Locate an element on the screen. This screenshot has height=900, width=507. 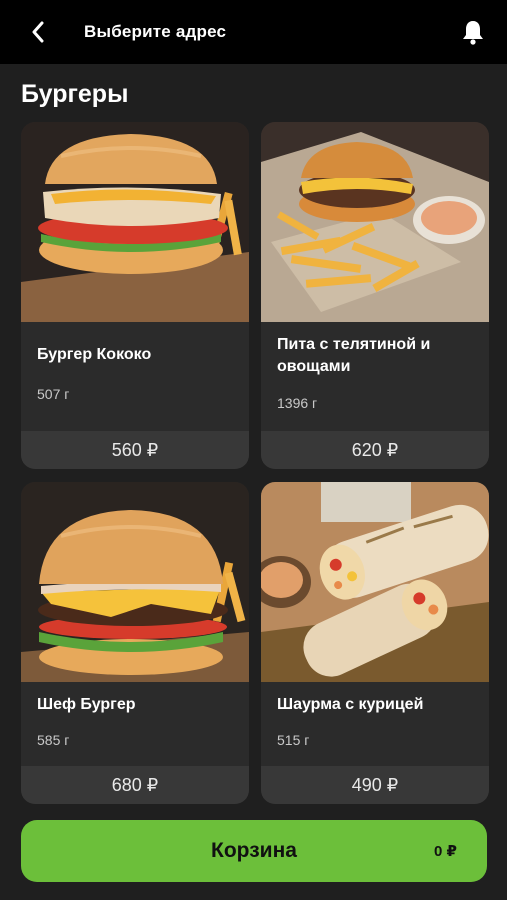
address-selector: Выберите адрес is located at coordinates (155, 32).